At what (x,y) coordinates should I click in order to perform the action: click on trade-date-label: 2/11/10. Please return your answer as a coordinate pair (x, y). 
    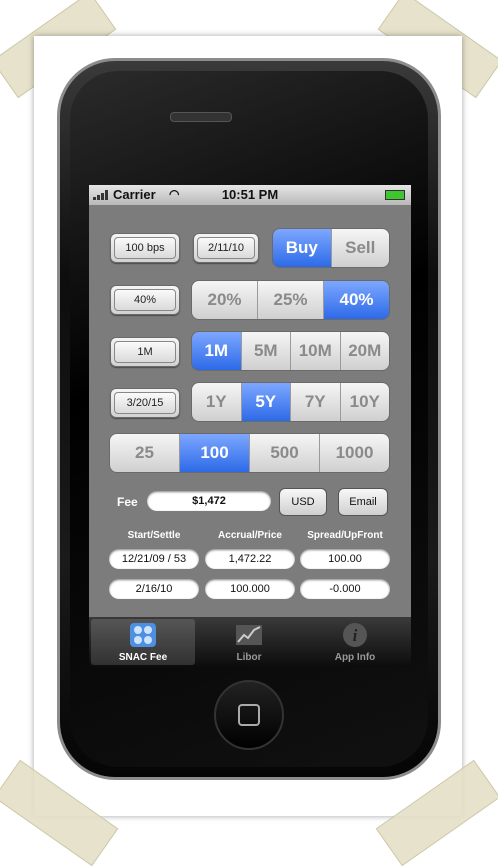
    Looking at the image, I should click on (226, 248).